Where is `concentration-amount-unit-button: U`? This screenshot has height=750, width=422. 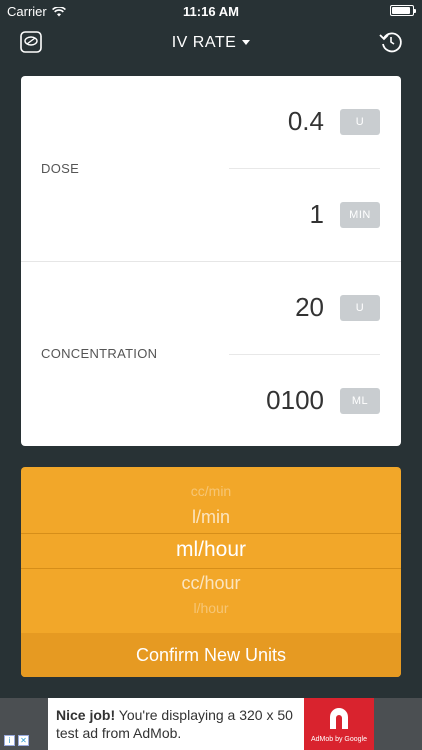 concentration-amount-unit-button: U is located at coordinates (360, 308).